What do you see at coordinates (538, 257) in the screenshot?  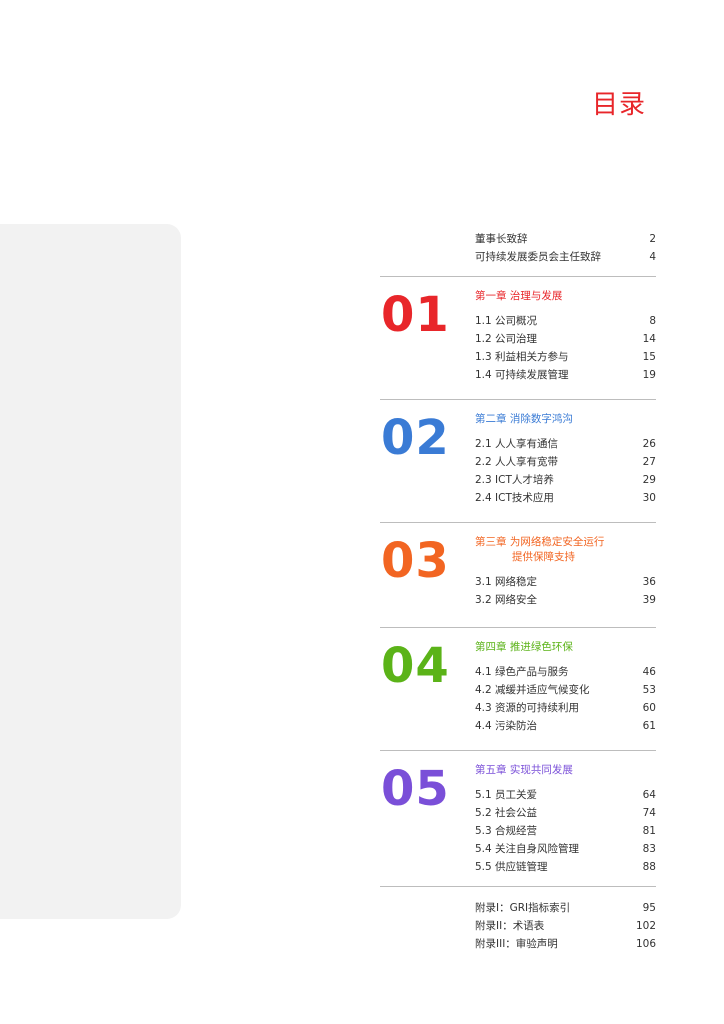 I see `toc-label: 可持续发展委员会主任致辞` at bounding box center [538, 257].